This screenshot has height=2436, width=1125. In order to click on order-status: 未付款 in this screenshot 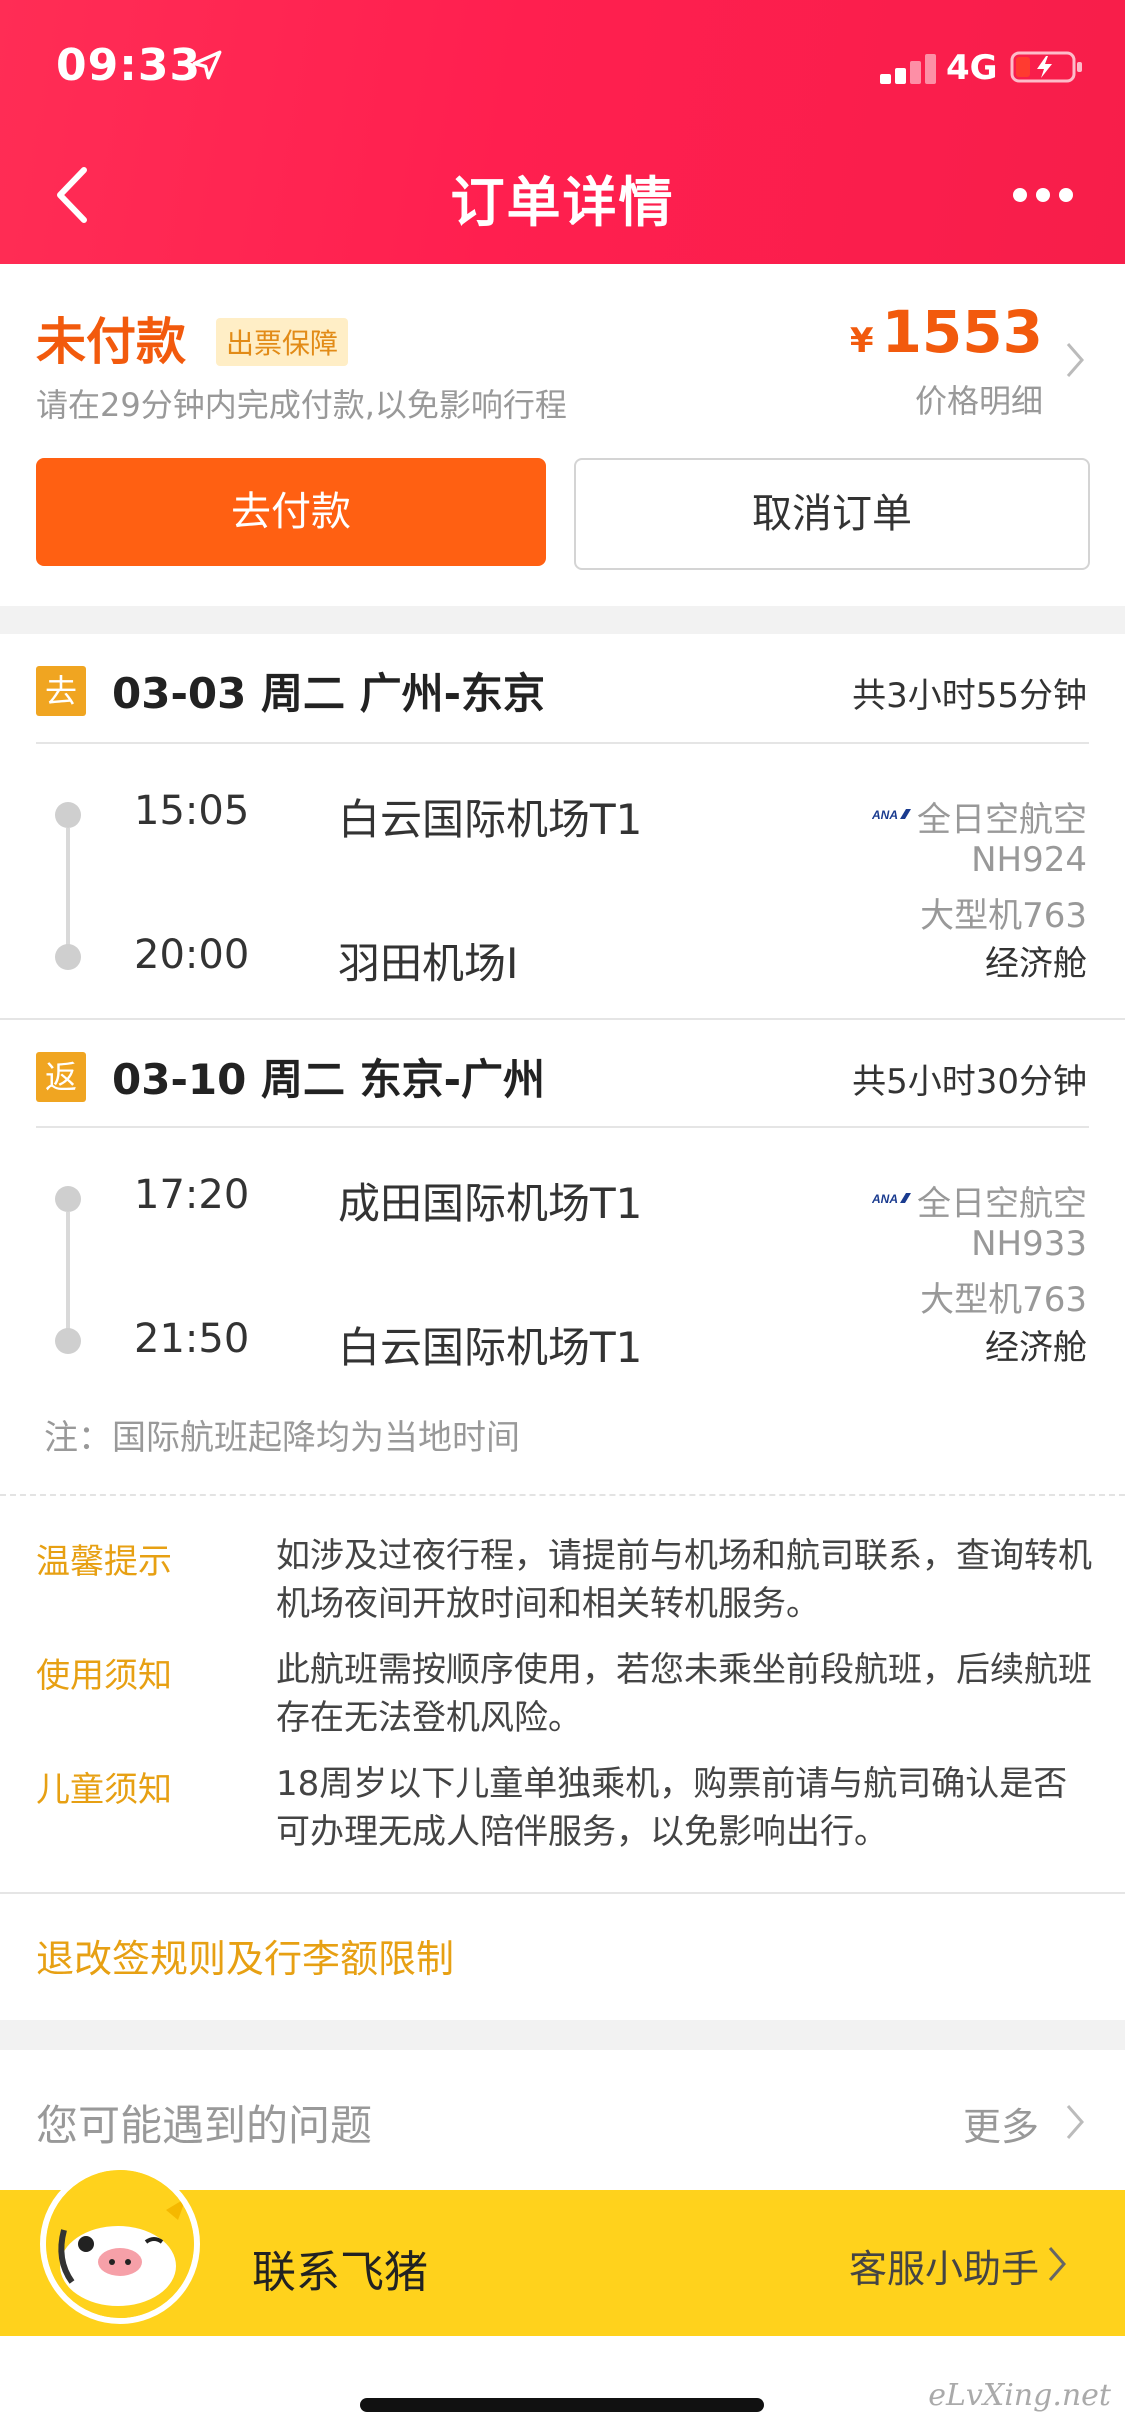, I will do `click(111, 342)`.